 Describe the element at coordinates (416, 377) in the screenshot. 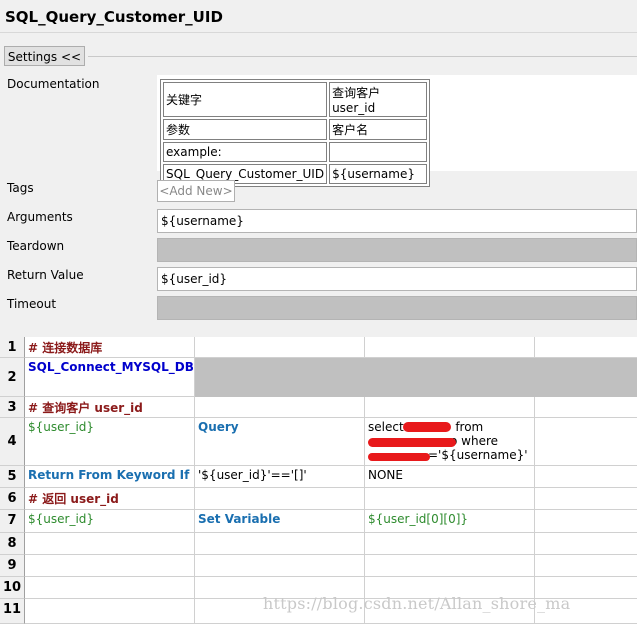

I see `disabled-cells` at that location.